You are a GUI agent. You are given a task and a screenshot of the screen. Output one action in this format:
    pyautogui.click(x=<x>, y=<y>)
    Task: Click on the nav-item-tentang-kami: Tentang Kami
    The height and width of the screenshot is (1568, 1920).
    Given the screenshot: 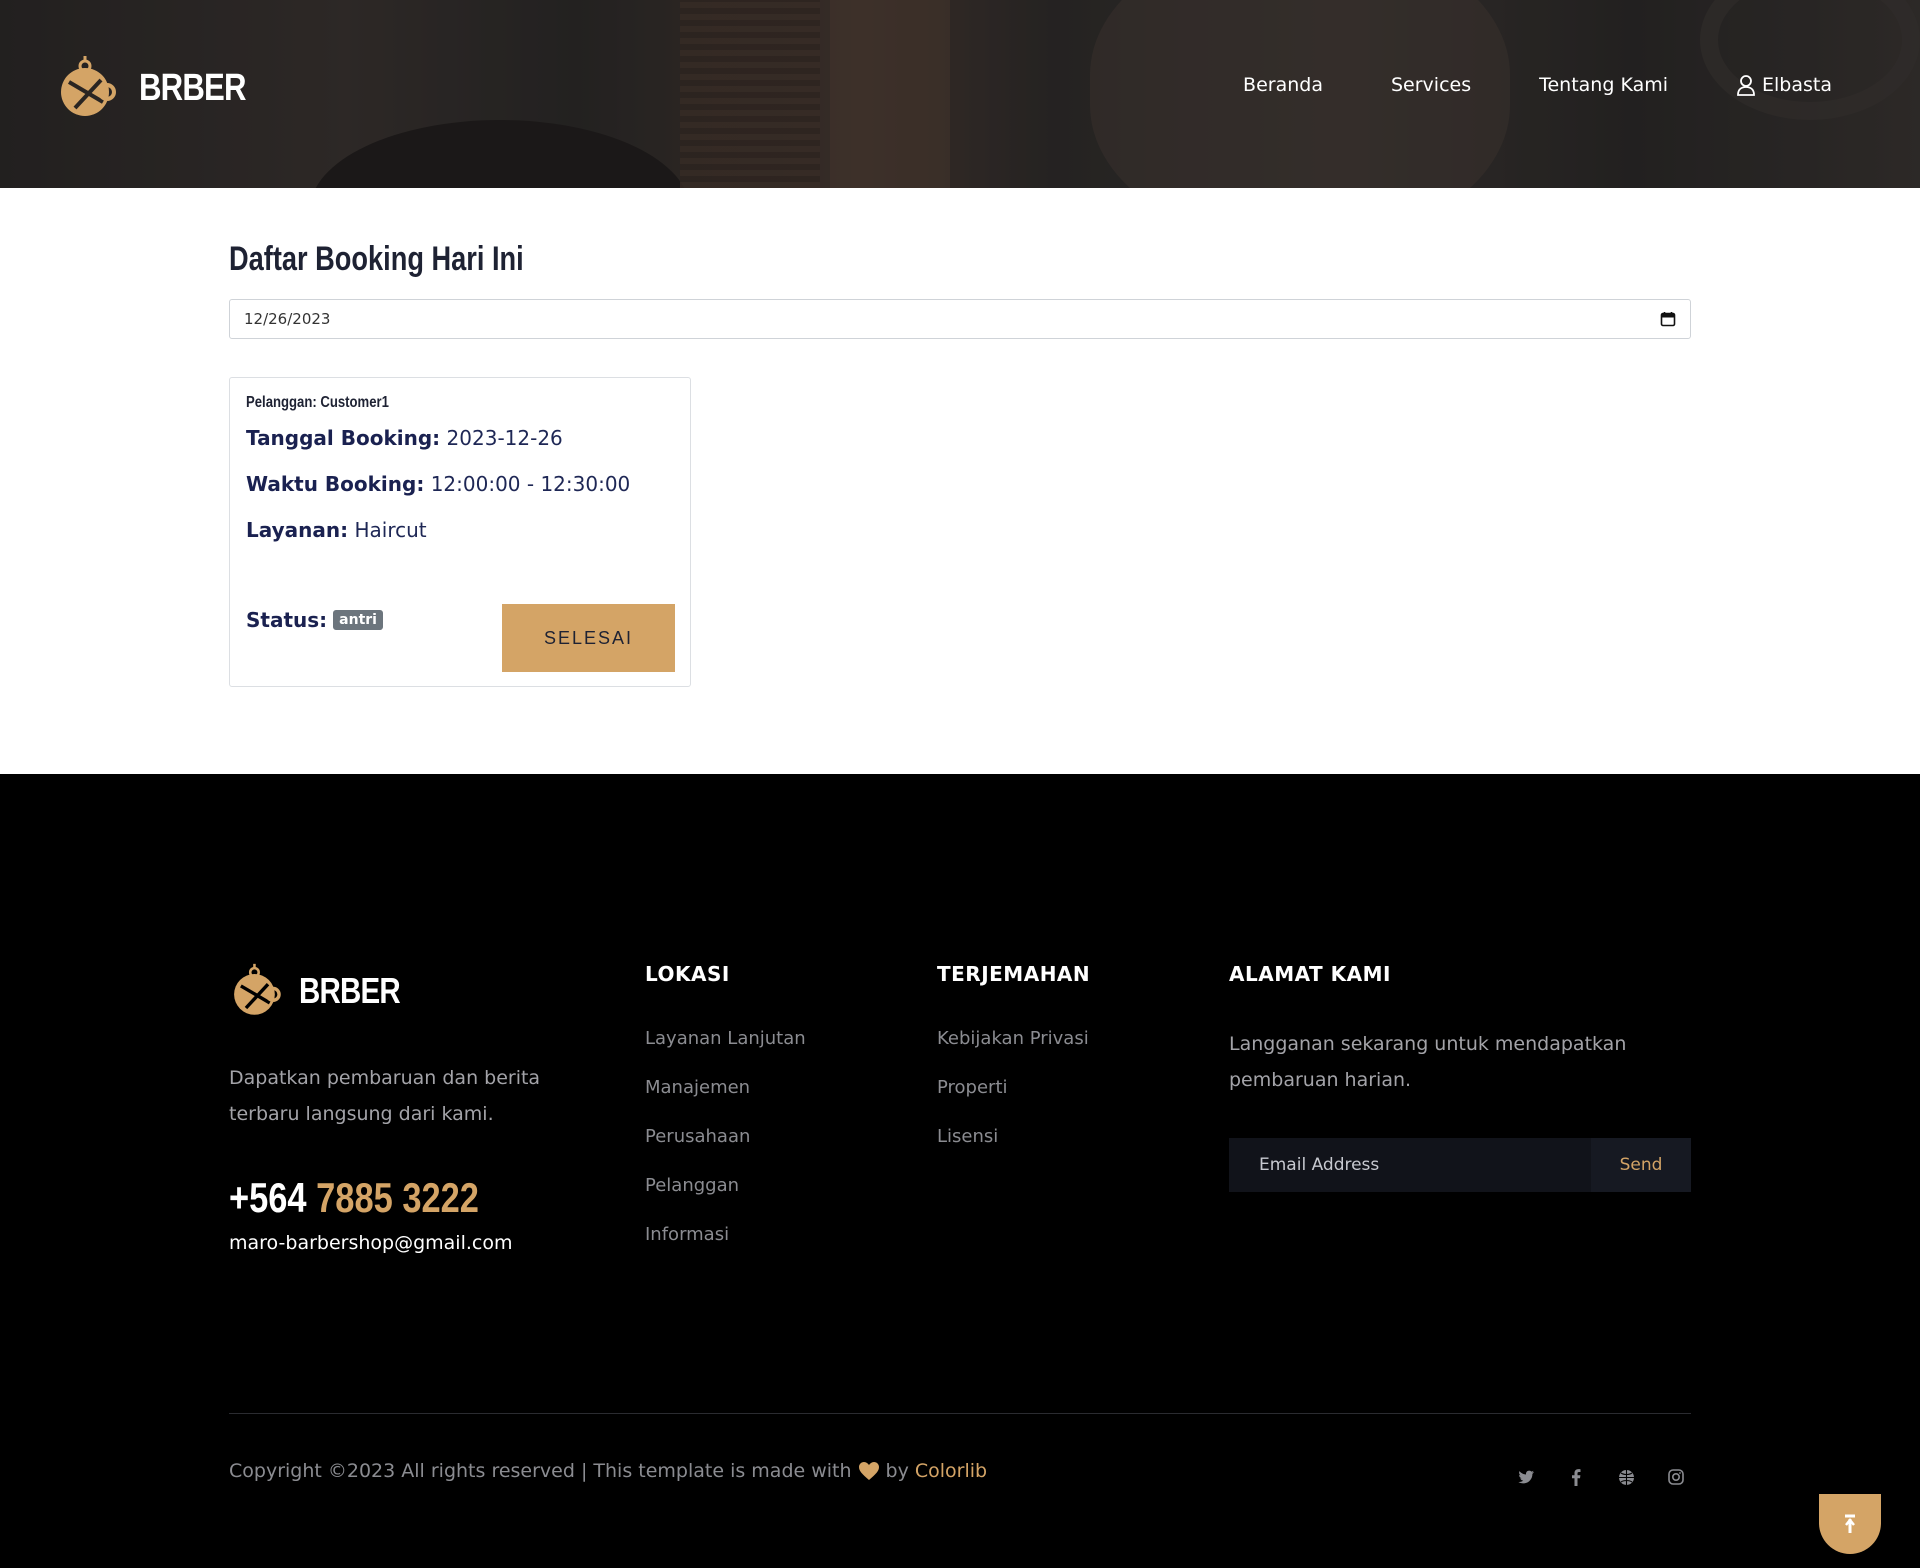 What is the action you would take?
    pyautogui.click(x=1603, y=85)
    